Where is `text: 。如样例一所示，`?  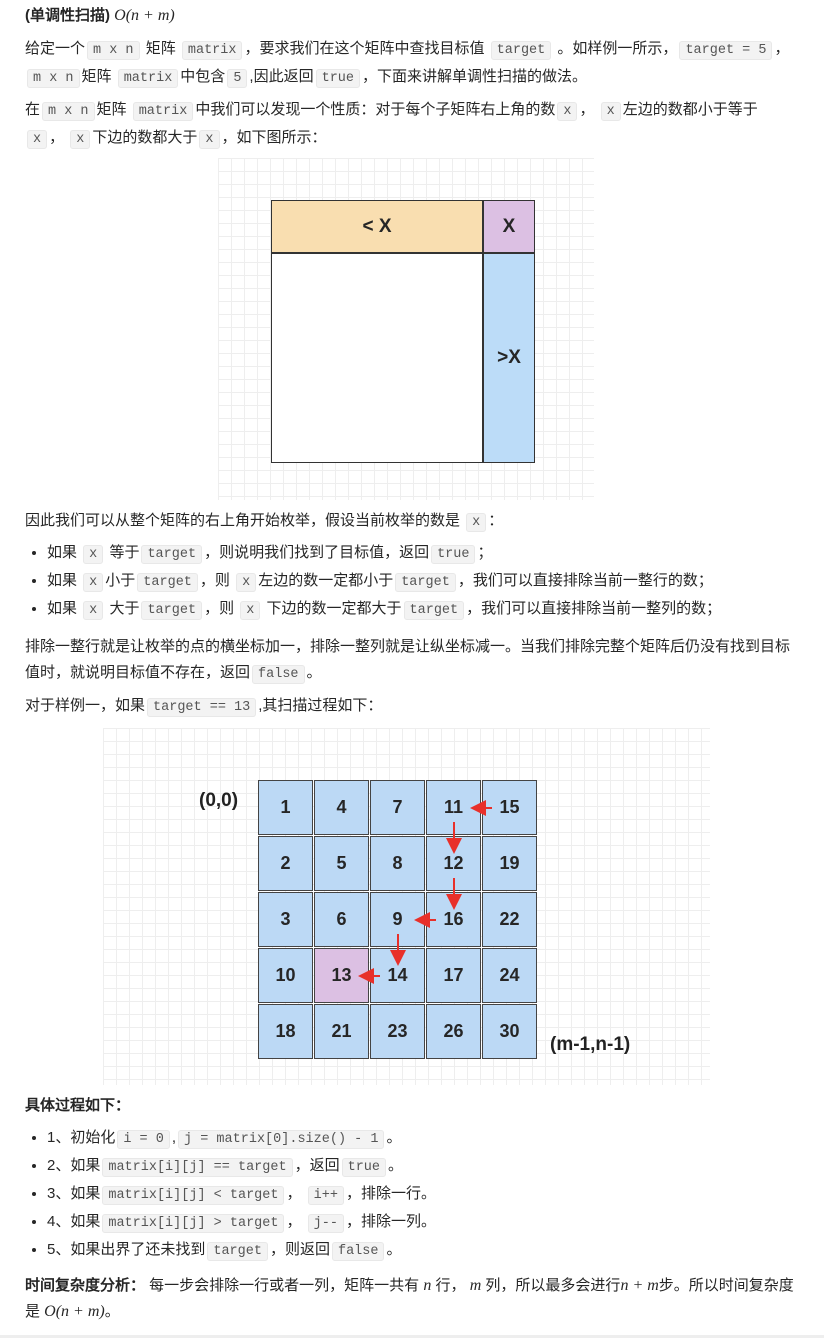 text: 。如样例一所示， is located at coordinates (615, 48).